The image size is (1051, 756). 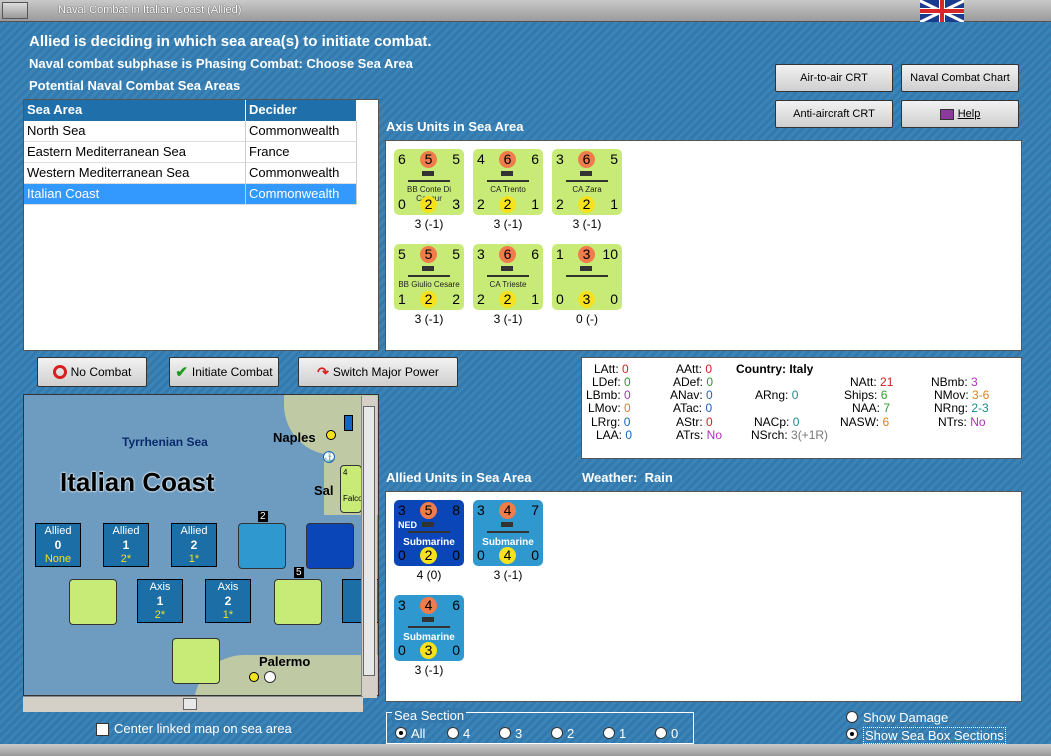 I want to click on box-value: 0, so click(x=58, y=545).